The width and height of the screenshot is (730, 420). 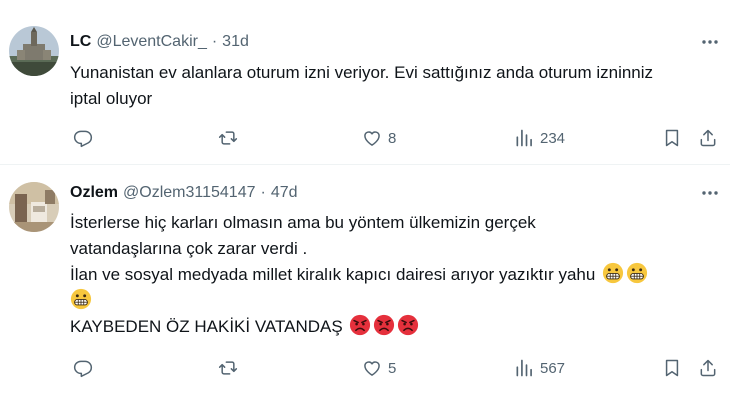 What do you see at coordinates (111, 98) in the screenshot?
I see `tweet-text-line: iptal oluyor` at bounding box center [111, 98].